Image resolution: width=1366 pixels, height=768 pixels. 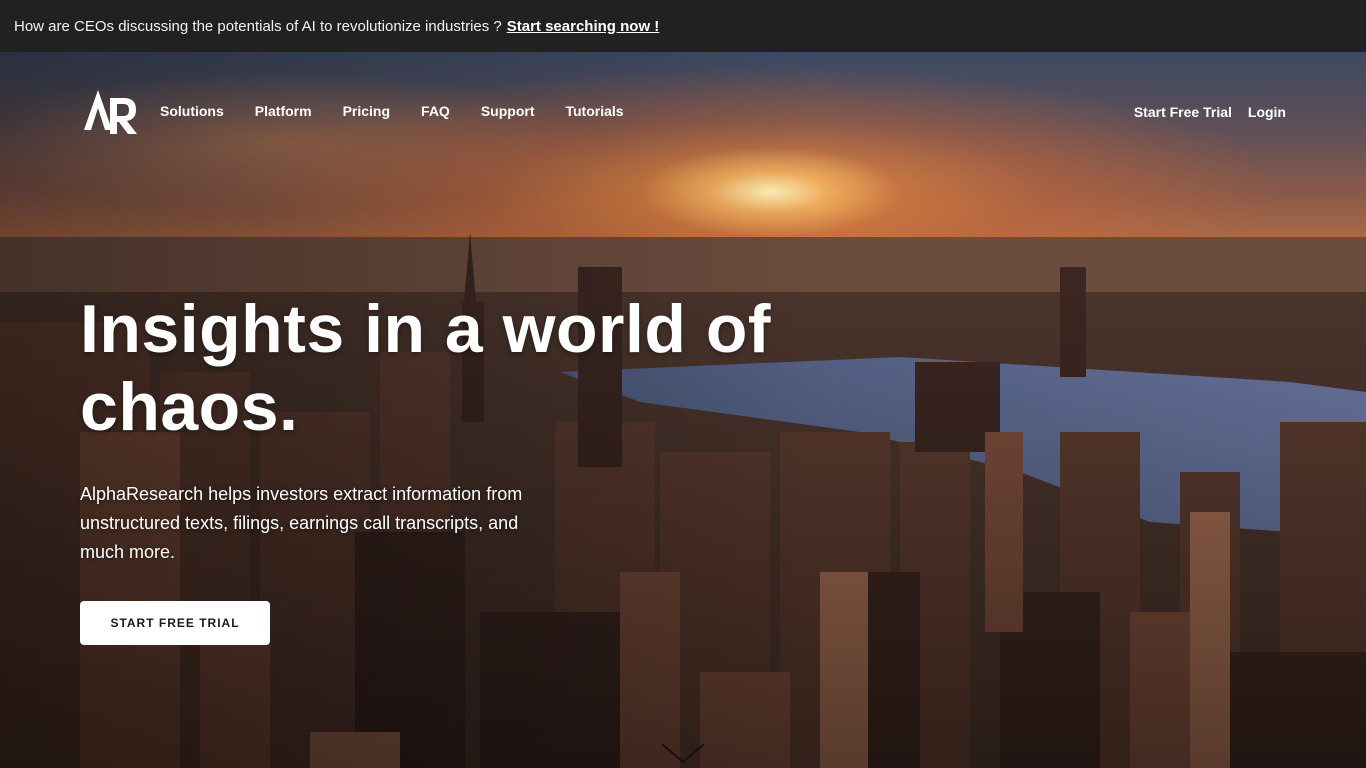 What do you see at coordinates (366, 111) in the screenshot?
I see `nav-pricing: Pricing` at bounding box center [366, 111].